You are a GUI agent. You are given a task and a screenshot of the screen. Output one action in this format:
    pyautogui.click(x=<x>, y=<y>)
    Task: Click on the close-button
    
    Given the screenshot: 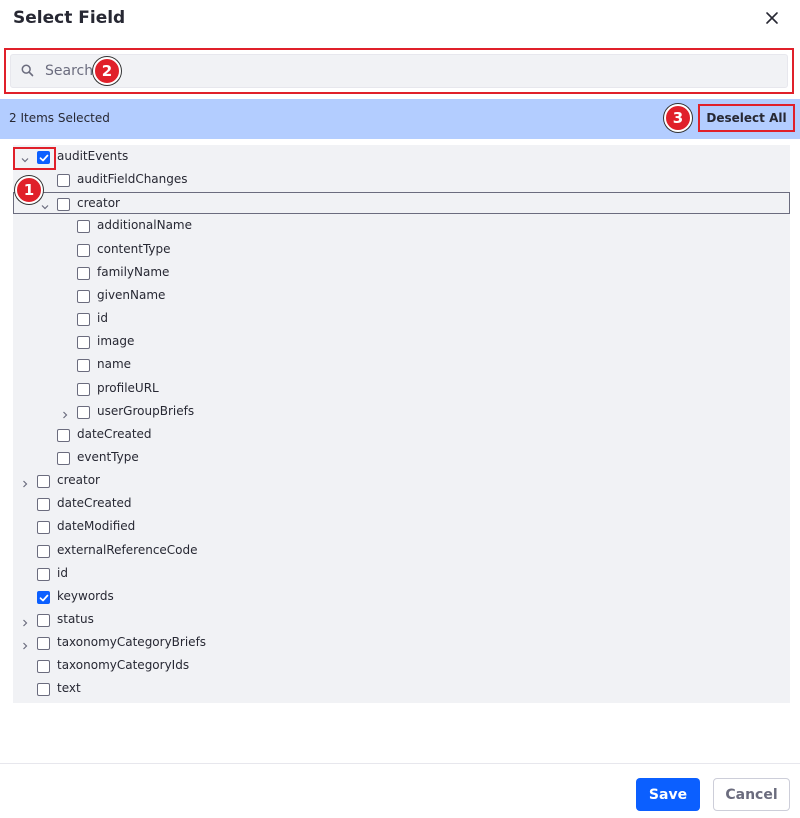 What is the action you would take?
    pyautogui.click(x=772, y=18)
    